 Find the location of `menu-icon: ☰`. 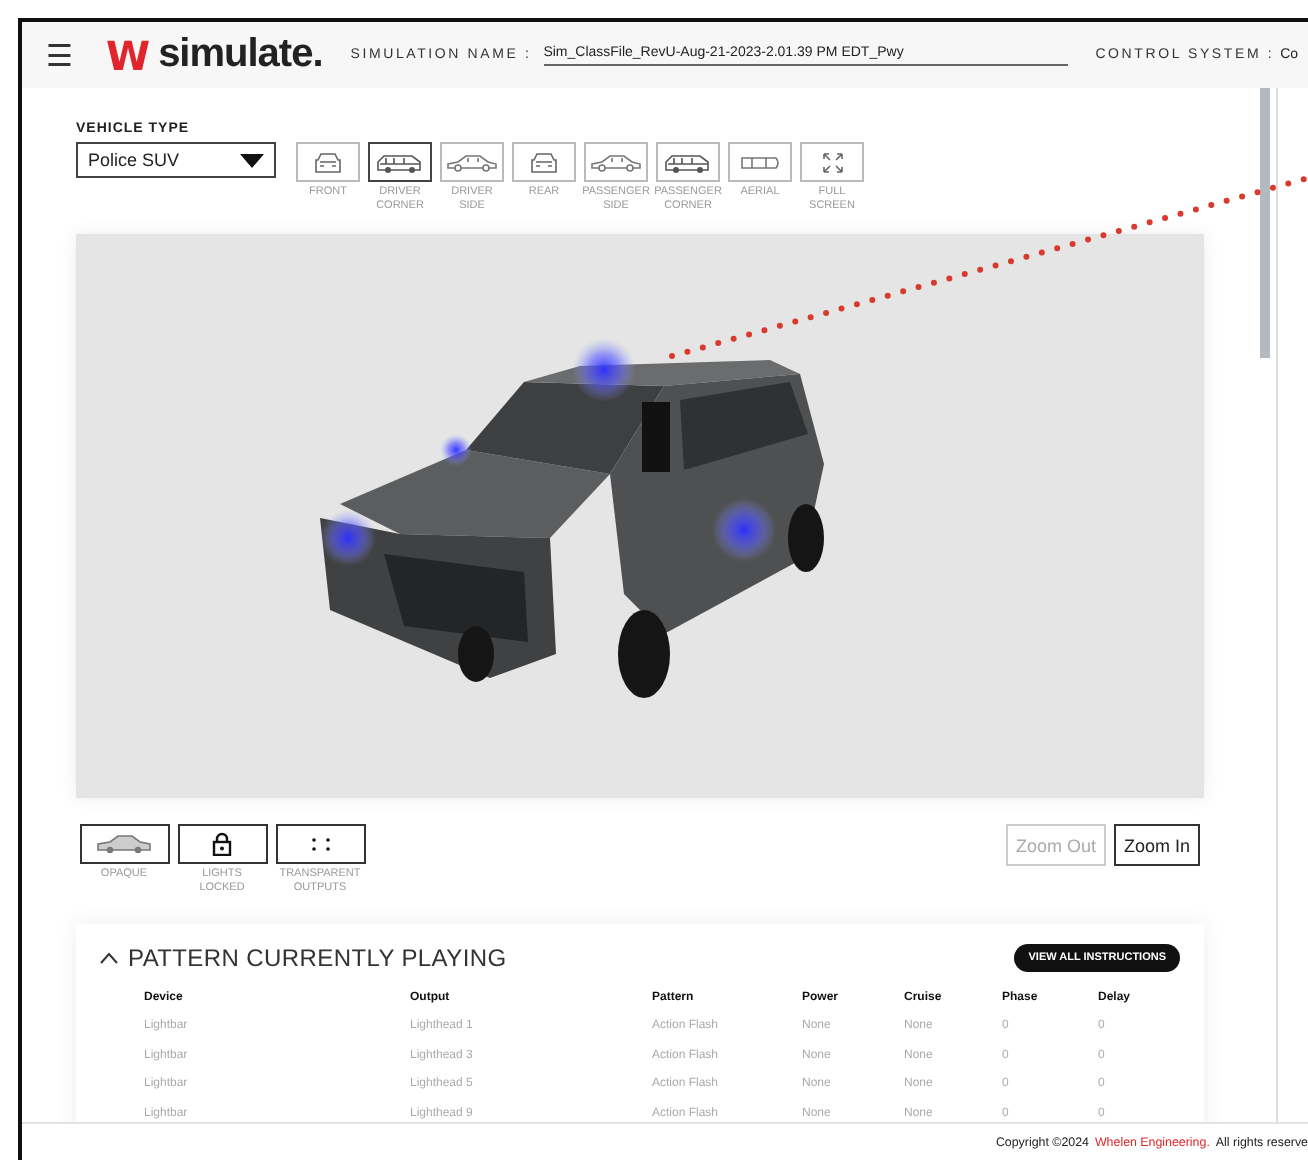

menu-icon: ☰ is located at coordinates (62, 55).